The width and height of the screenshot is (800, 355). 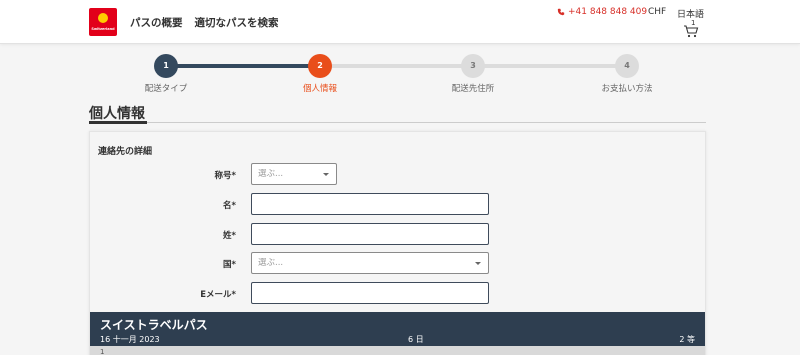 What do you see at coordinates (166, 66) in the screenshot?
I see `step-1-circle: 1` at bounding box center [166, 66].